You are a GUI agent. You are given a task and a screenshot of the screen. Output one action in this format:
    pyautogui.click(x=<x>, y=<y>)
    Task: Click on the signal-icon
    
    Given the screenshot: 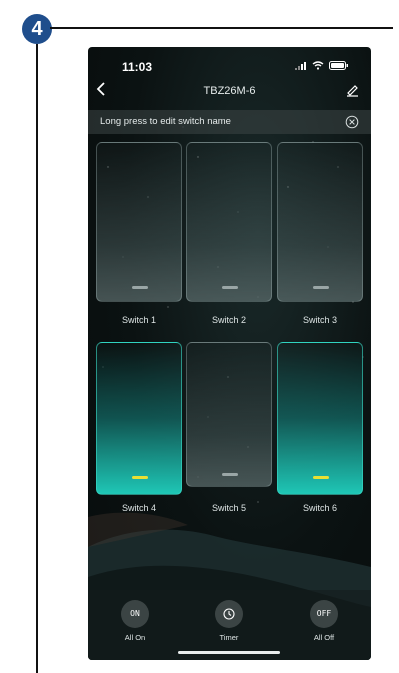 What is the action you would take?
    pyautogui.click(x=300, y=65)
    